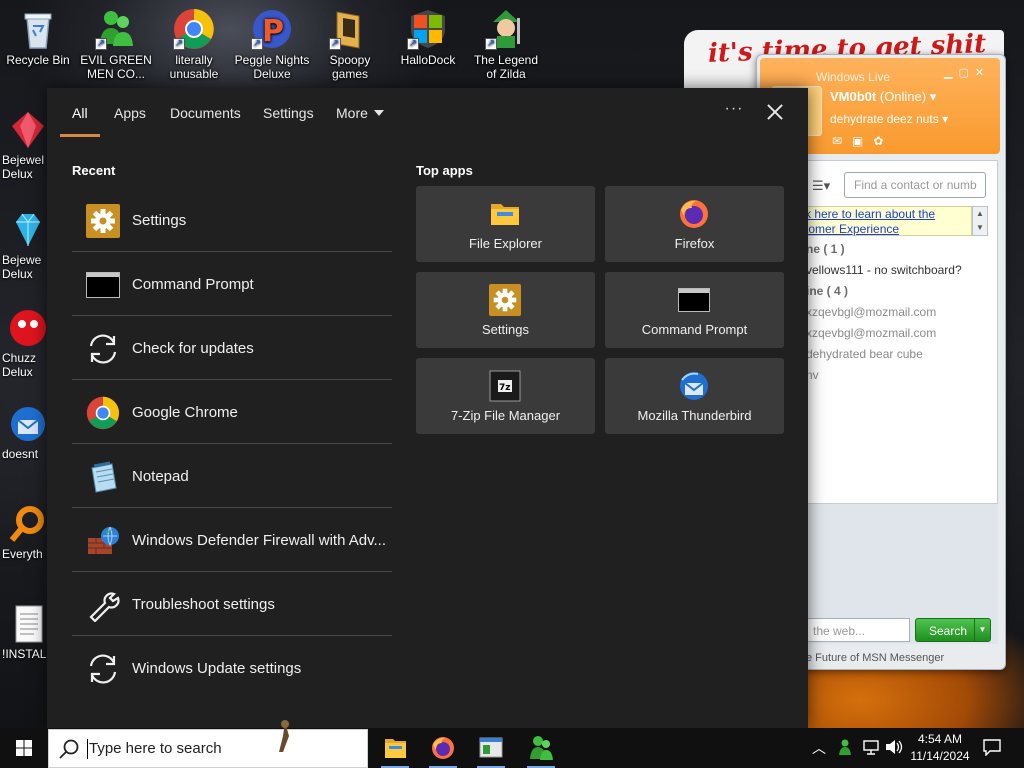  Describe the element at coordinates (69, 749) in the screenshot. I see `search-icon` at that location.